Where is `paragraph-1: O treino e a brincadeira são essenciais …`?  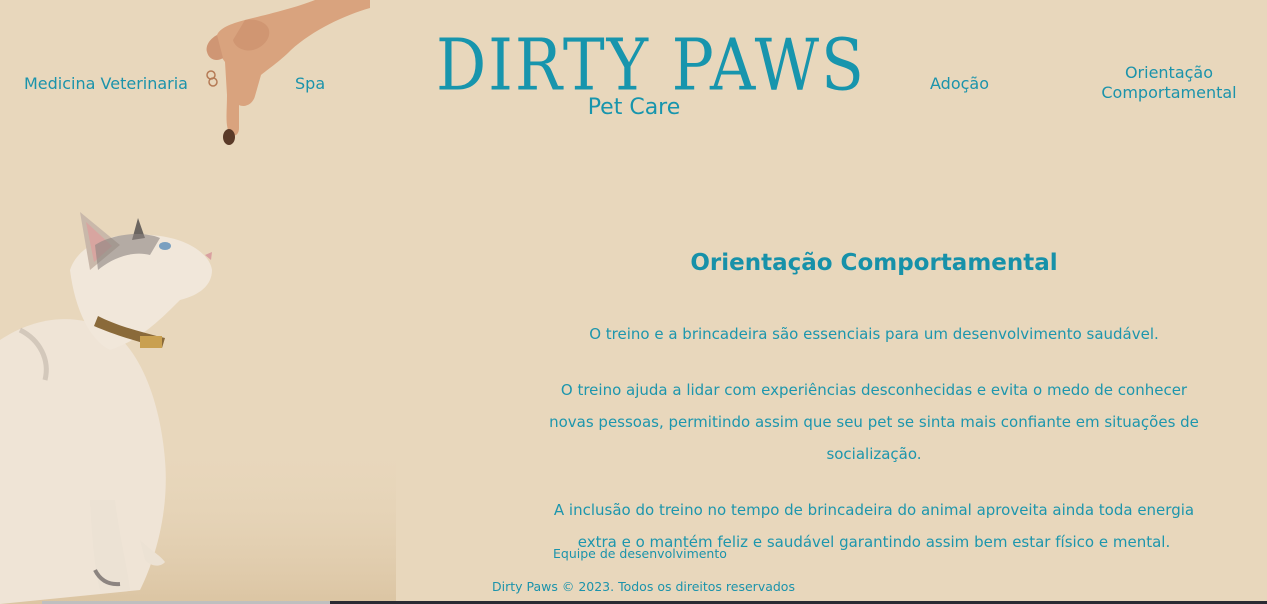 paragraph-1: O treino e a brincadeira são essenciais … is located at coordinates (874, 334).